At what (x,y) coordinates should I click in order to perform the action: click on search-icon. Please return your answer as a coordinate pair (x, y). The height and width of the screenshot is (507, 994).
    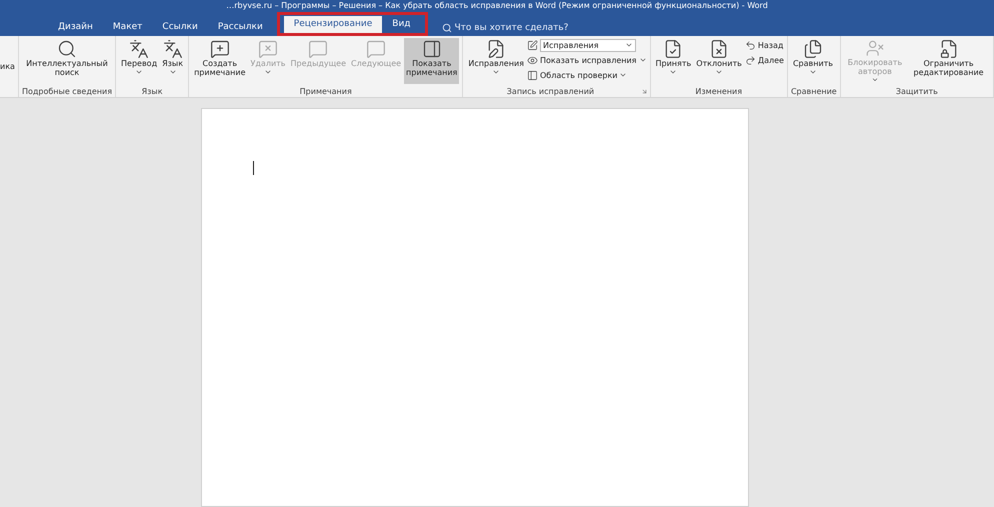
    Looking at the image, I should click on (447, 27).